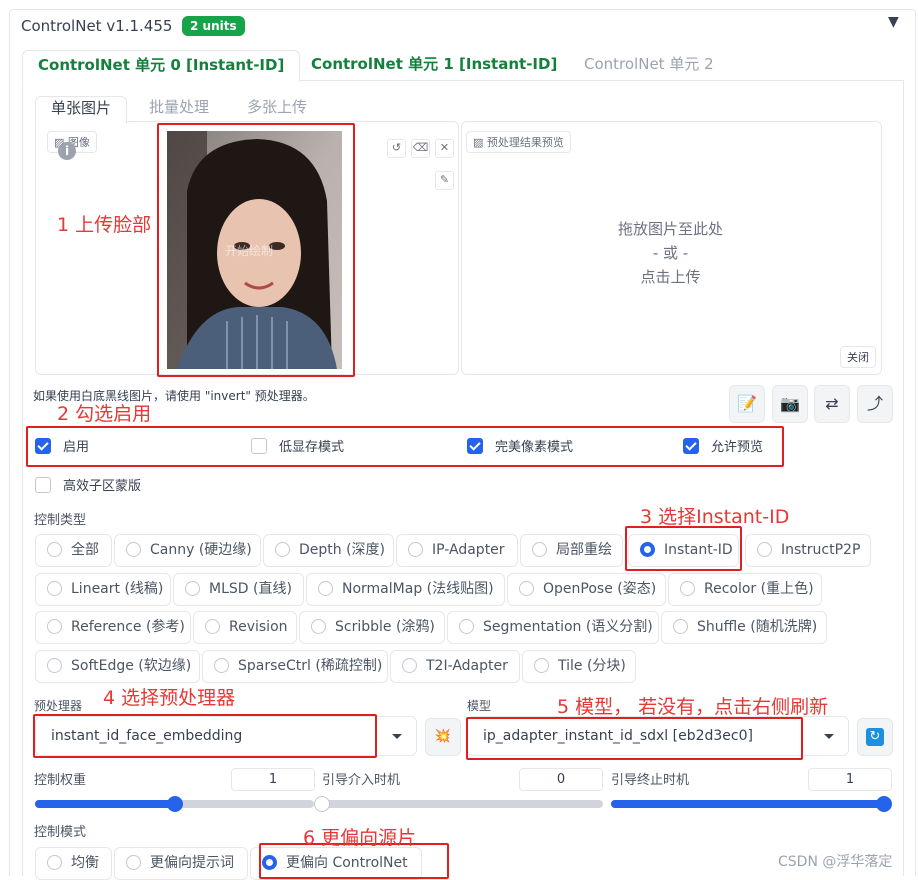 The height and width of the screenshot is (880, 918). Describe the element at coordinates (790, 404) in the screenshot. I see `camera-icon: 📷` at that location.